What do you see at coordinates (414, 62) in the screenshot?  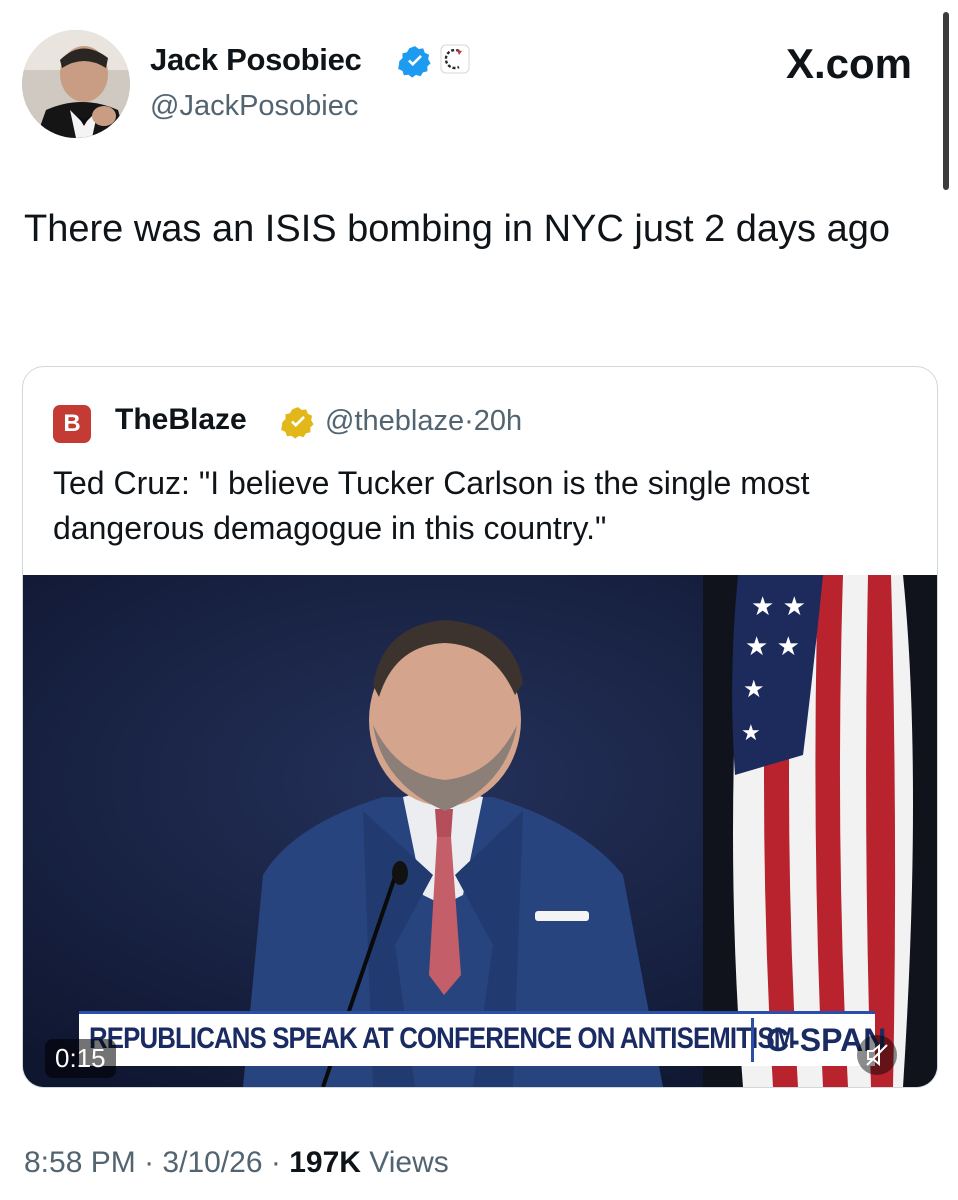 I see `verified-badge-icon` at bounding box center [414, 62].